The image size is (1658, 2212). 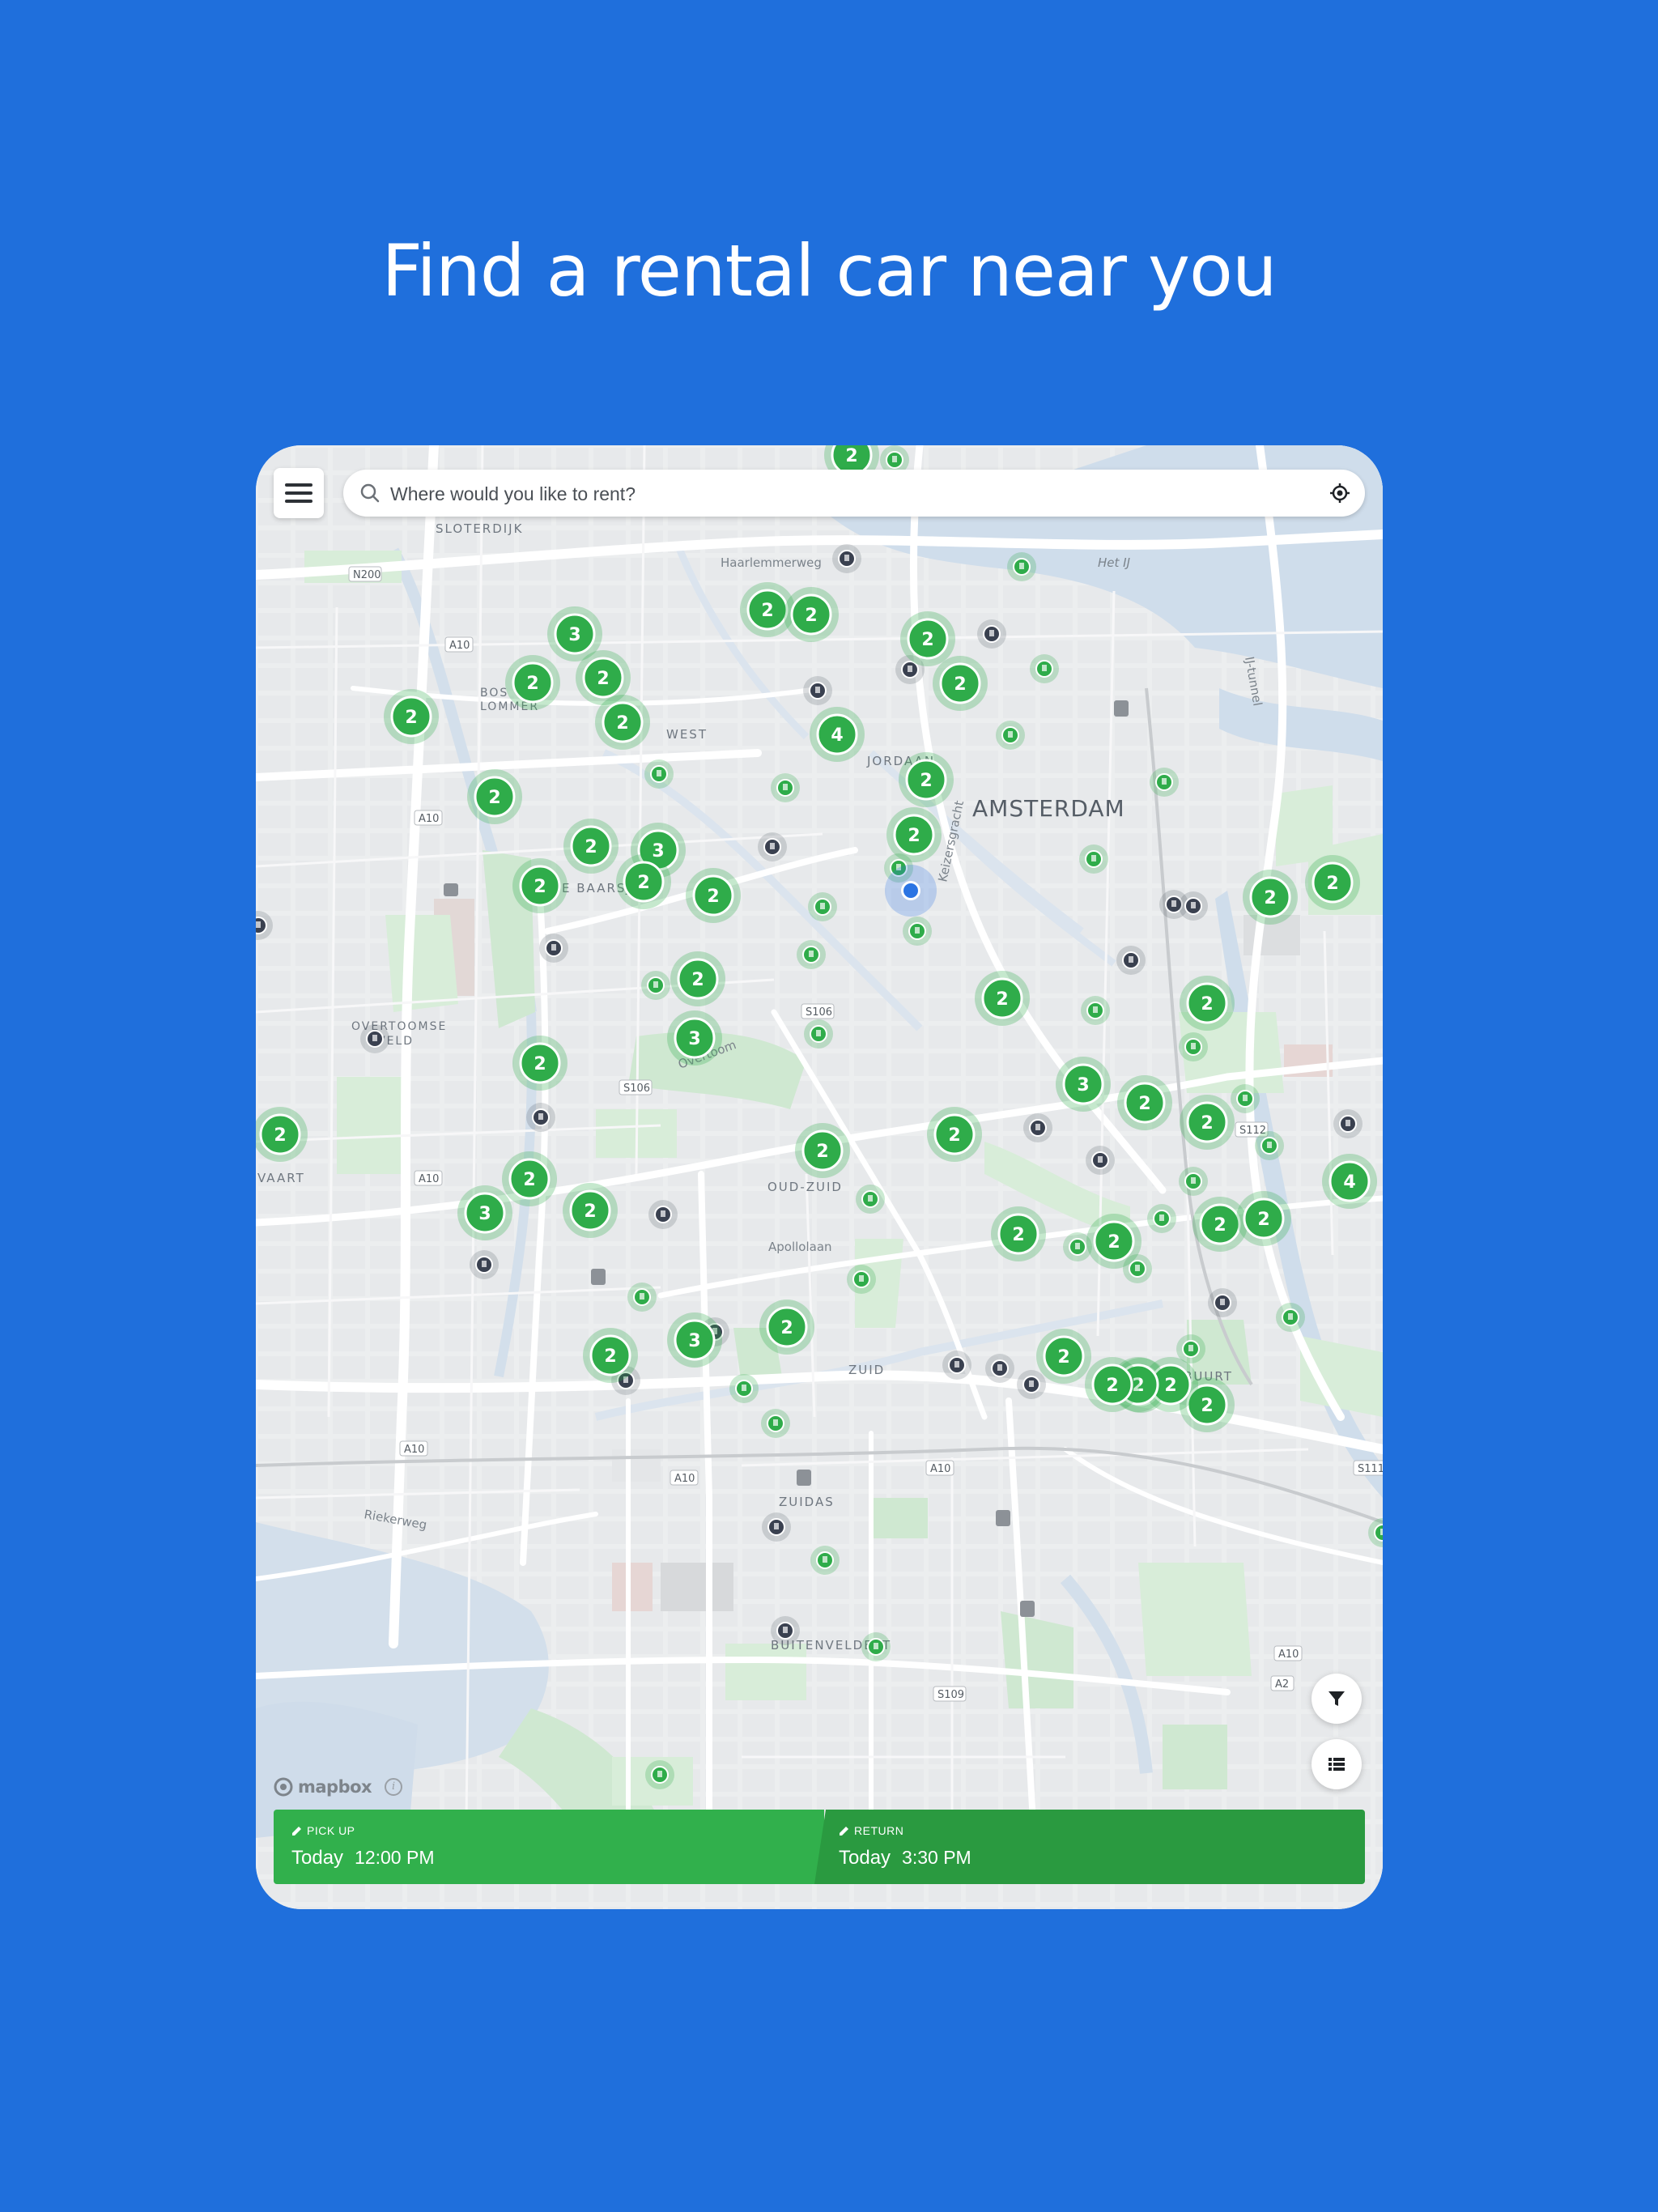 What do you see at coordinates (394, 1787) in the screenshot?
I see `info-icon: i` at bounding box center [394, 1787].